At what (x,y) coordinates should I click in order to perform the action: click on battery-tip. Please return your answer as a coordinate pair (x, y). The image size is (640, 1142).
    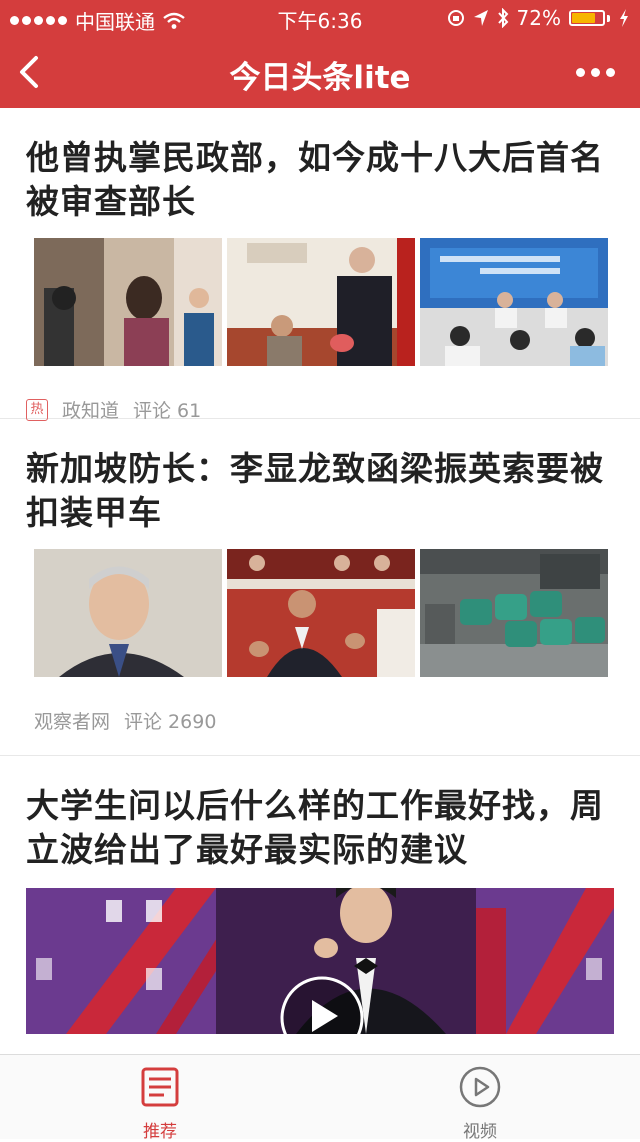
    Looking at the image, I should click on (608, 18).